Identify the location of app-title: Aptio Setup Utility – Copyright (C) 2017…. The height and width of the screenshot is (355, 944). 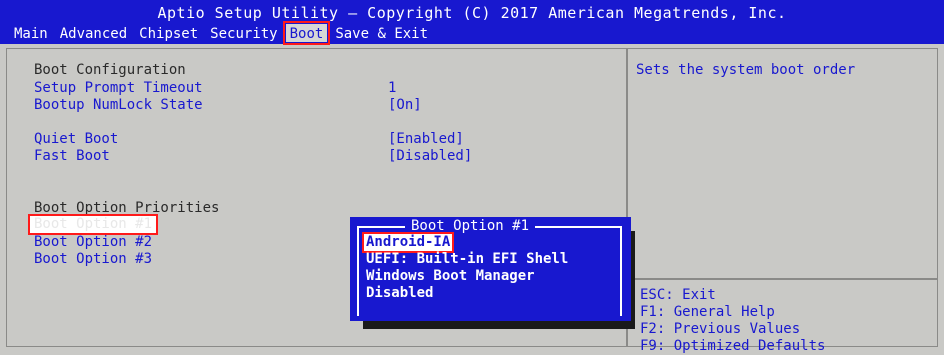
(472, 13).